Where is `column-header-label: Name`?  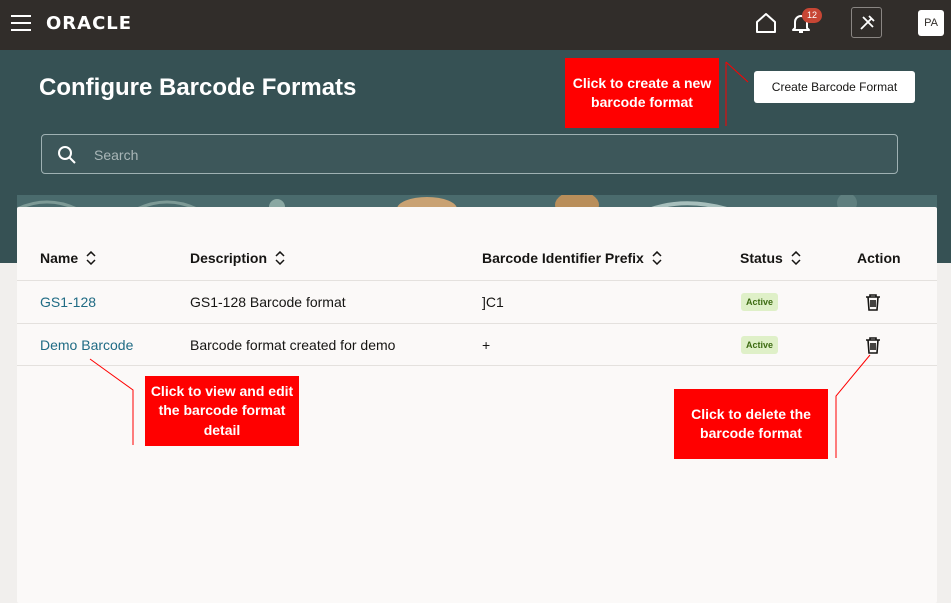
column-header-label: Name is located at coordinates (59, 258).